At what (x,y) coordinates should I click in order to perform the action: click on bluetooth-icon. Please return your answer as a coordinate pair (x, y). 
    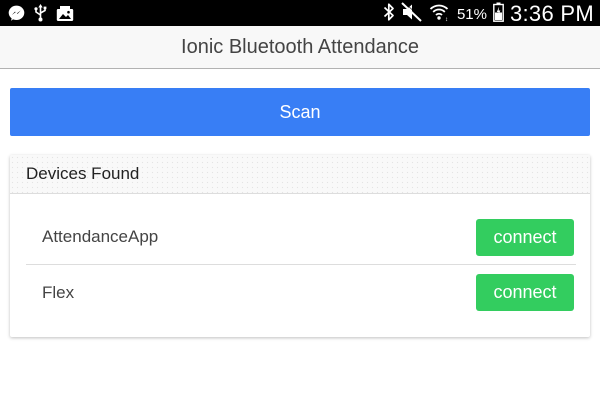
    Looking at the image, I should click on (389, 14).